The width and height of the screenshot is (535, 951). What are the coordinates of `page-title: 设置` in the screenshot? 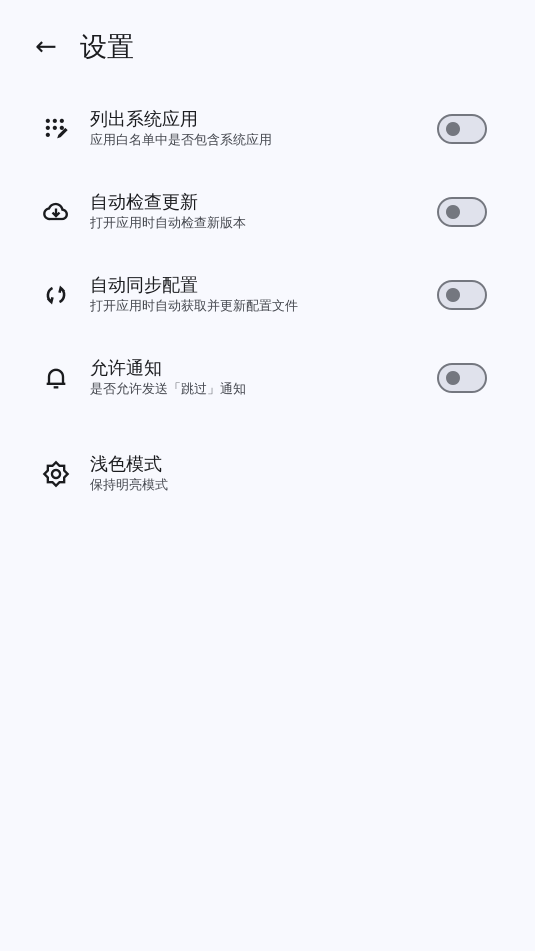 It's located at (107, 48).